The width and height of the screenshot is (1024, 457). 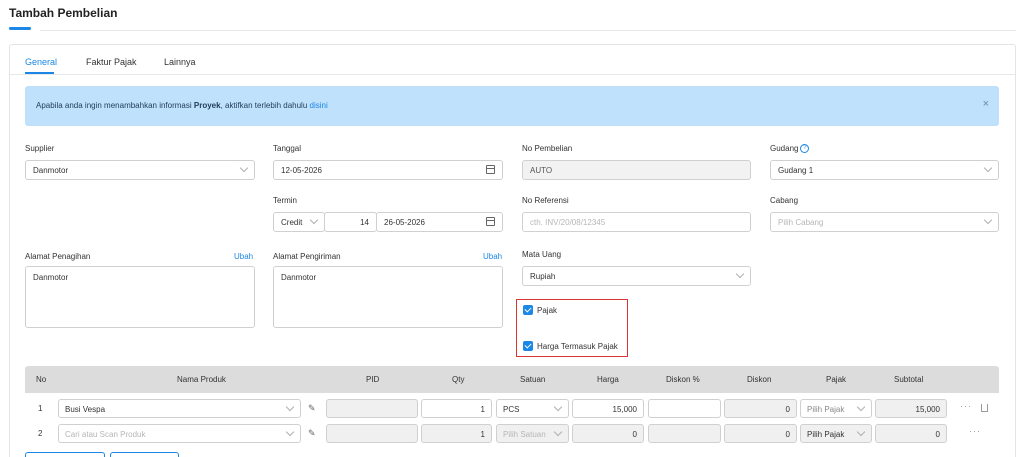 I want to click on tanggal-value: 12-05-2026, so click(x=301, y=170).